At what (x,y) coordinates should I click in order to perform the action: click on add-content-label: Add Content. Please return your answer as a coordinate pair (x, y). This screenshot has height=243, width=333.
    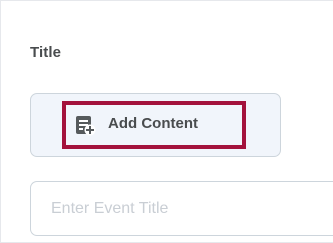
    Looking at the image, I should click on (153, 123).